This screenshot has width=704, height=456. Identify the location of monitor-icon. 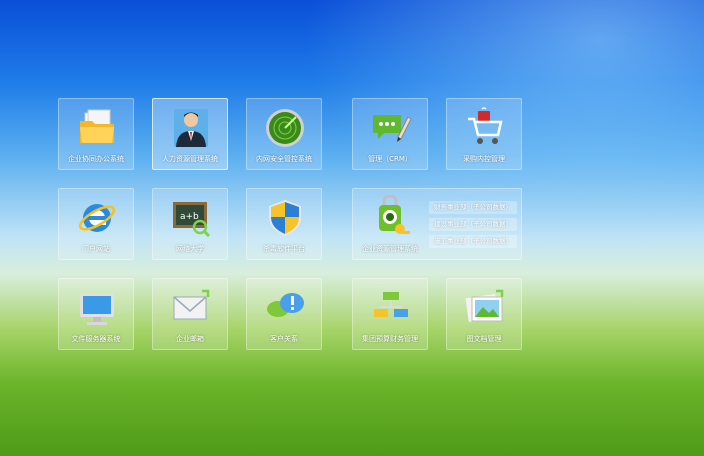
(97, 309).